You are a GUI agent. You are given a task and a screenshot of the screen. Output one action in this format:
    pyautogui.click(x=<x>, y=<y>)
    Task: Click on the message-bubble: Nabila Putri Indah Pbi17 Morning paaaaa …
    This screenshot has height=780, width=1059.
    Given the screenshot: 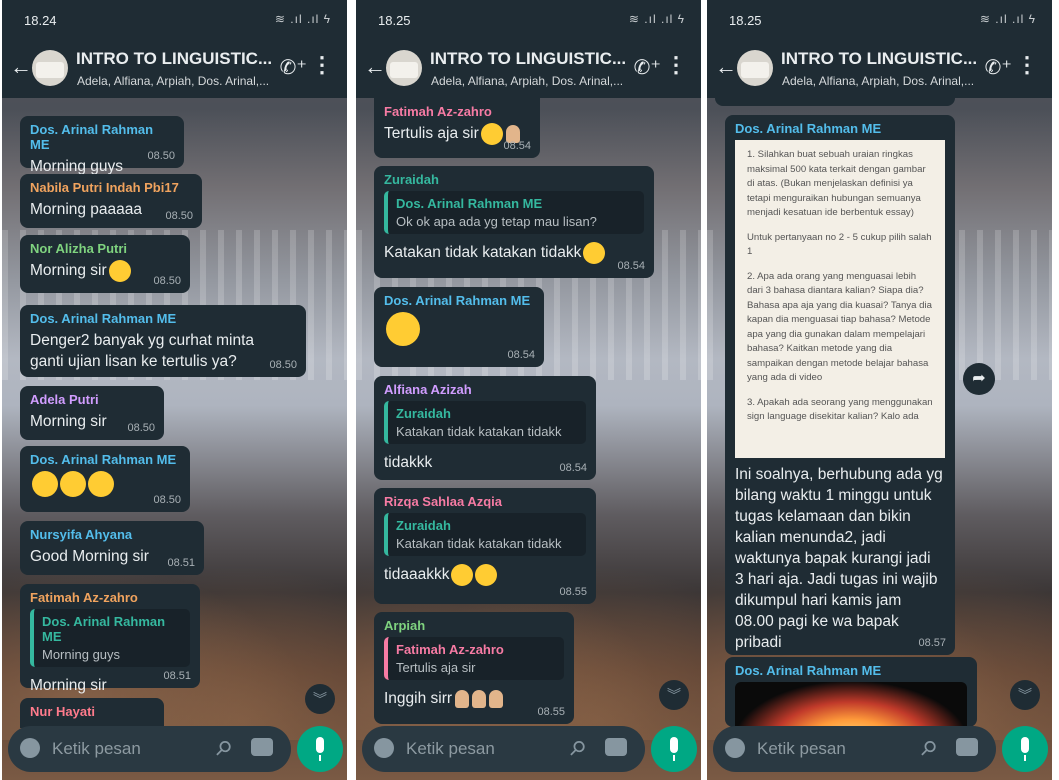 What is the action you would take?
    pyautogui.click(x=111, y=201)
    